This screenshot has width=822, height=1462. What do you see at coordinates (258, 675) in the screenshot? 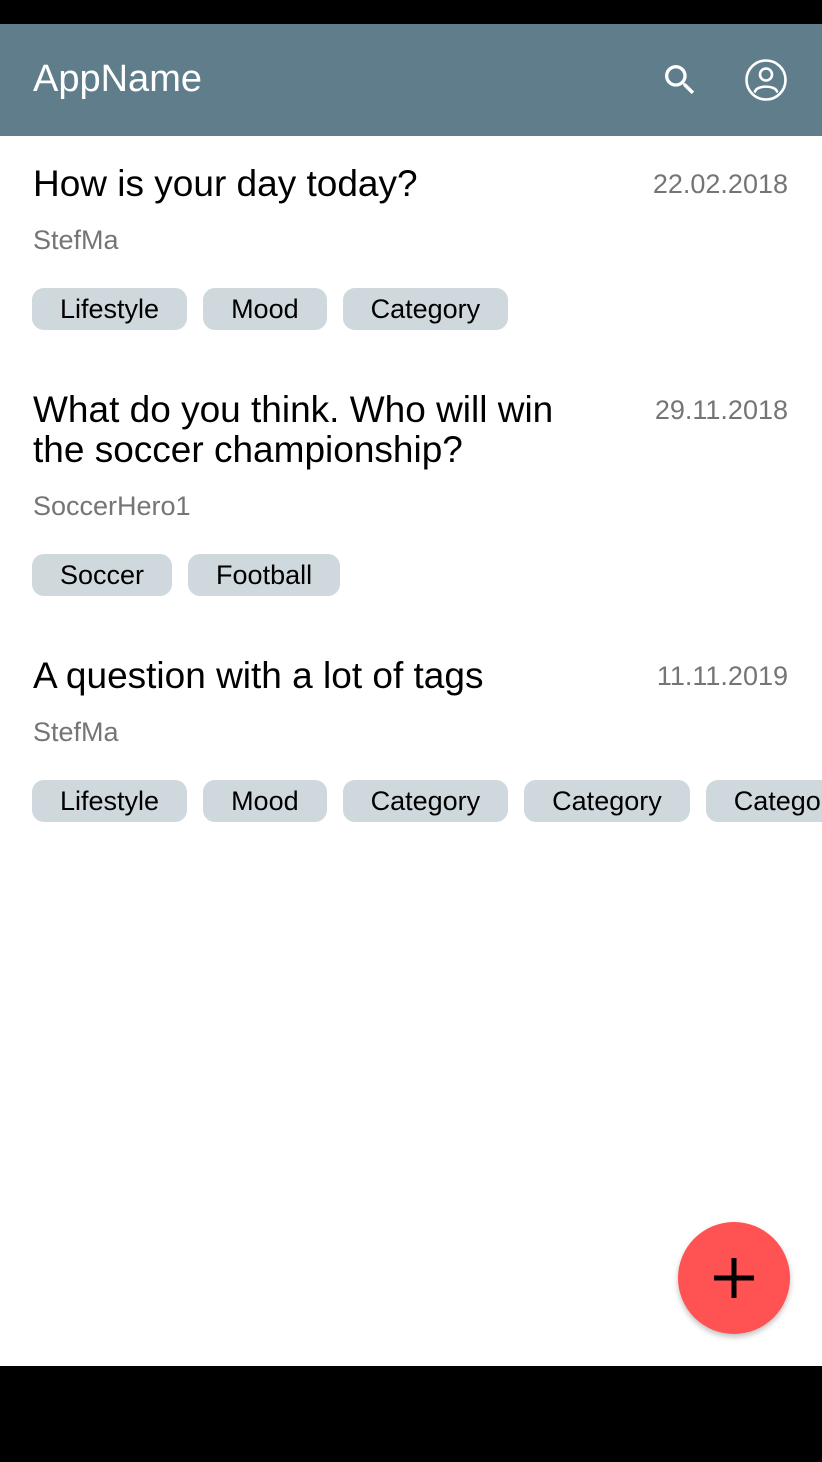
I see `question-title: A question with a lot of tags` at bounding box center [258, 675].